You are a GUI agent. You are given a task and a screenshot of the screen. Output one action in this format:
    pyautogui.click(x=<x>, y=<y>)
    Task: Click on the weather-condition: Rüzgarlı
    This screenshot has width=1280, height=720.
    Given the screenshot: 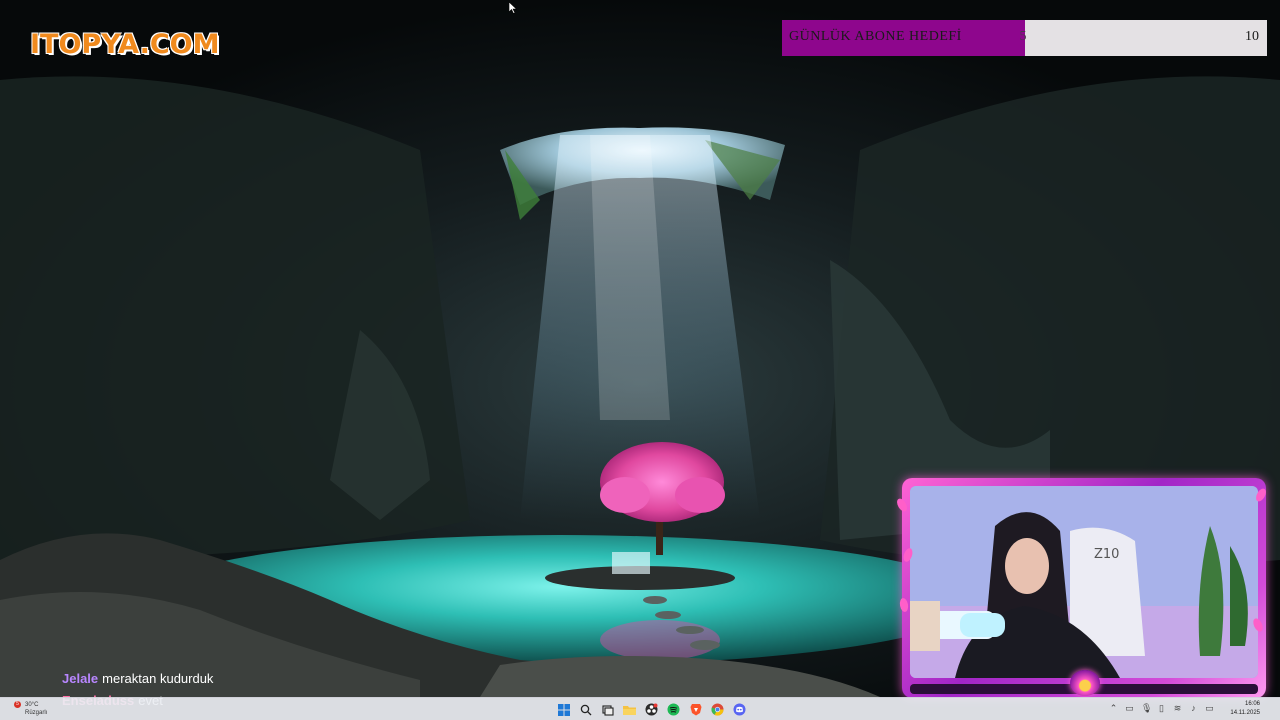 What is the action you would take?
    pyautogui.click(x=36, y=713)
    